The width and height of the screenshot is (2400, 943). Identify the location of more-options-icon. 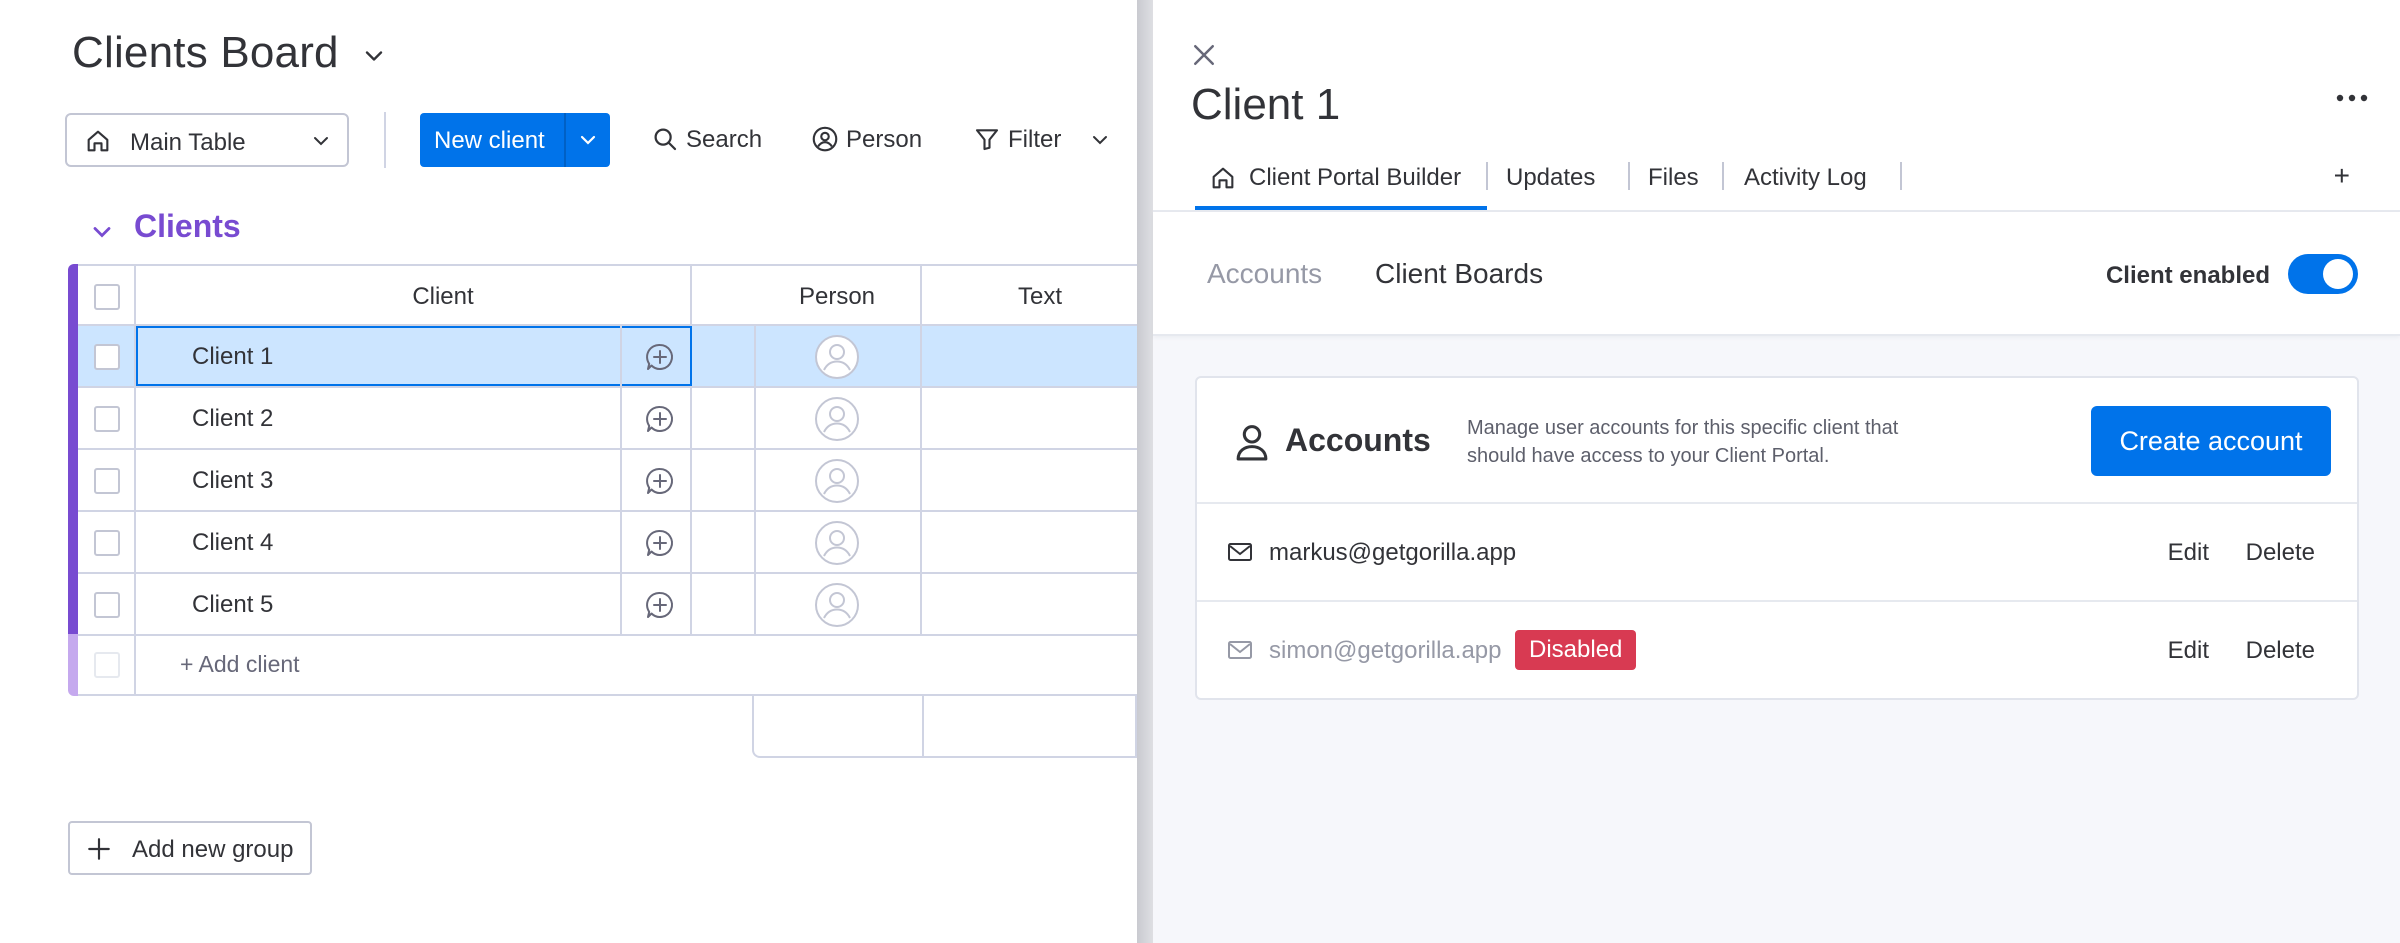
(2352, 98).